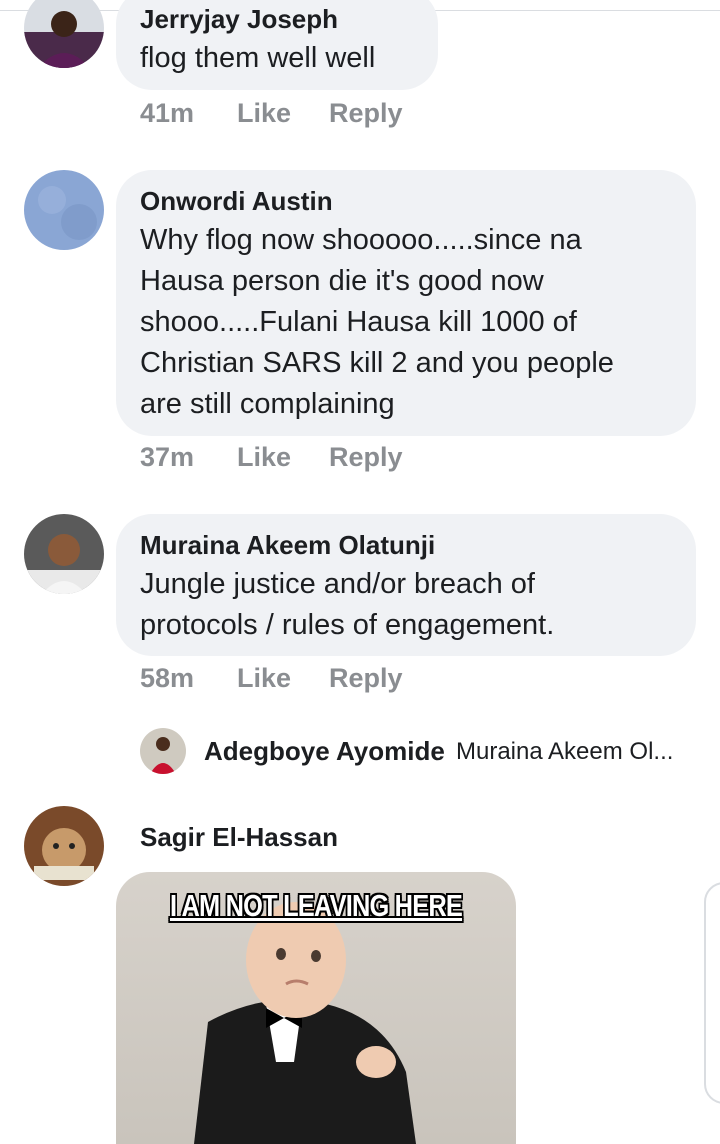  I want to click on comment-text-line: Why flog now shooooo.....since na, so click(361, 240).